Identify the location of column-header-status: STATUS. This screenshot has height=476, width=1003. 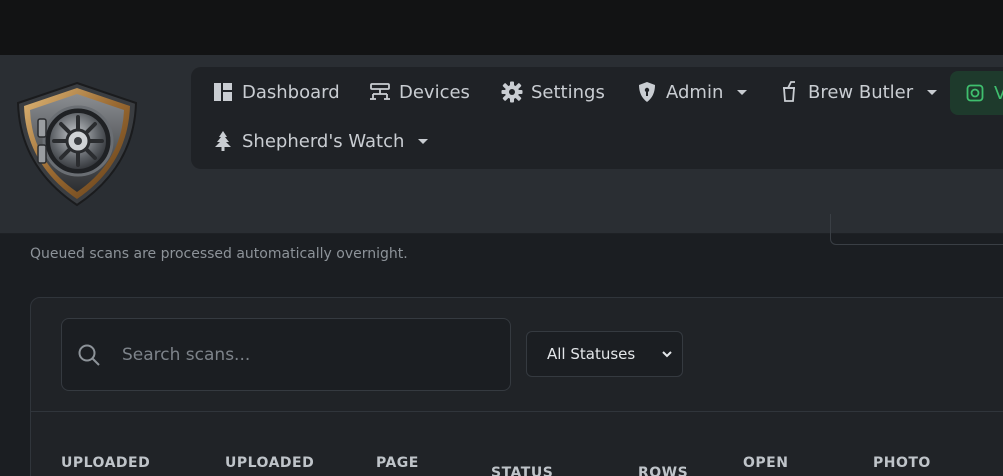
(522, 470).